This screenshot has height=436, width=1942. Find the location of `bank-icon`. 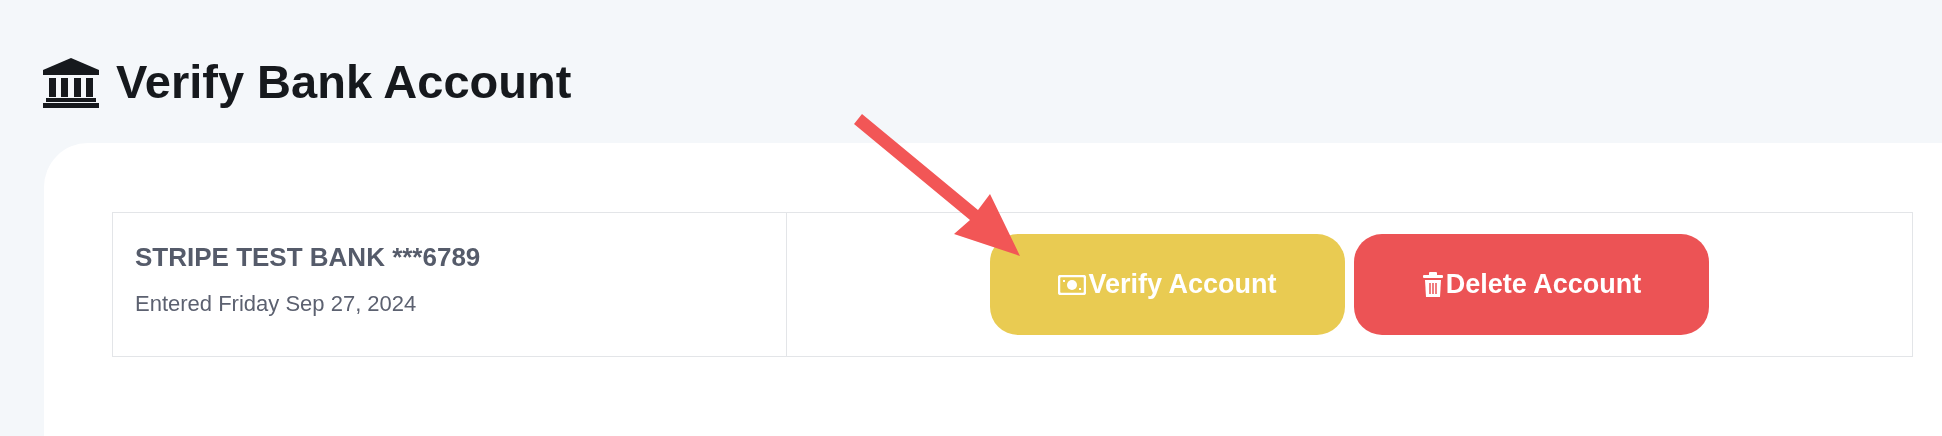

bank-icon is located at coordinates (71, 83).